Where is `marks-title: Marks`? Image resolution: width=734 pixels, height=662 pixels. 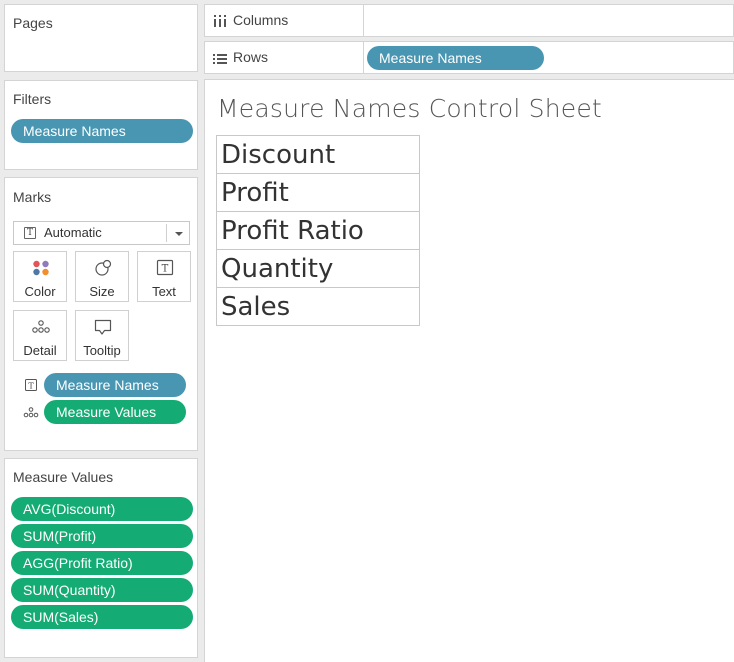
marks-title: Marks is located at coordinates (32, 197).